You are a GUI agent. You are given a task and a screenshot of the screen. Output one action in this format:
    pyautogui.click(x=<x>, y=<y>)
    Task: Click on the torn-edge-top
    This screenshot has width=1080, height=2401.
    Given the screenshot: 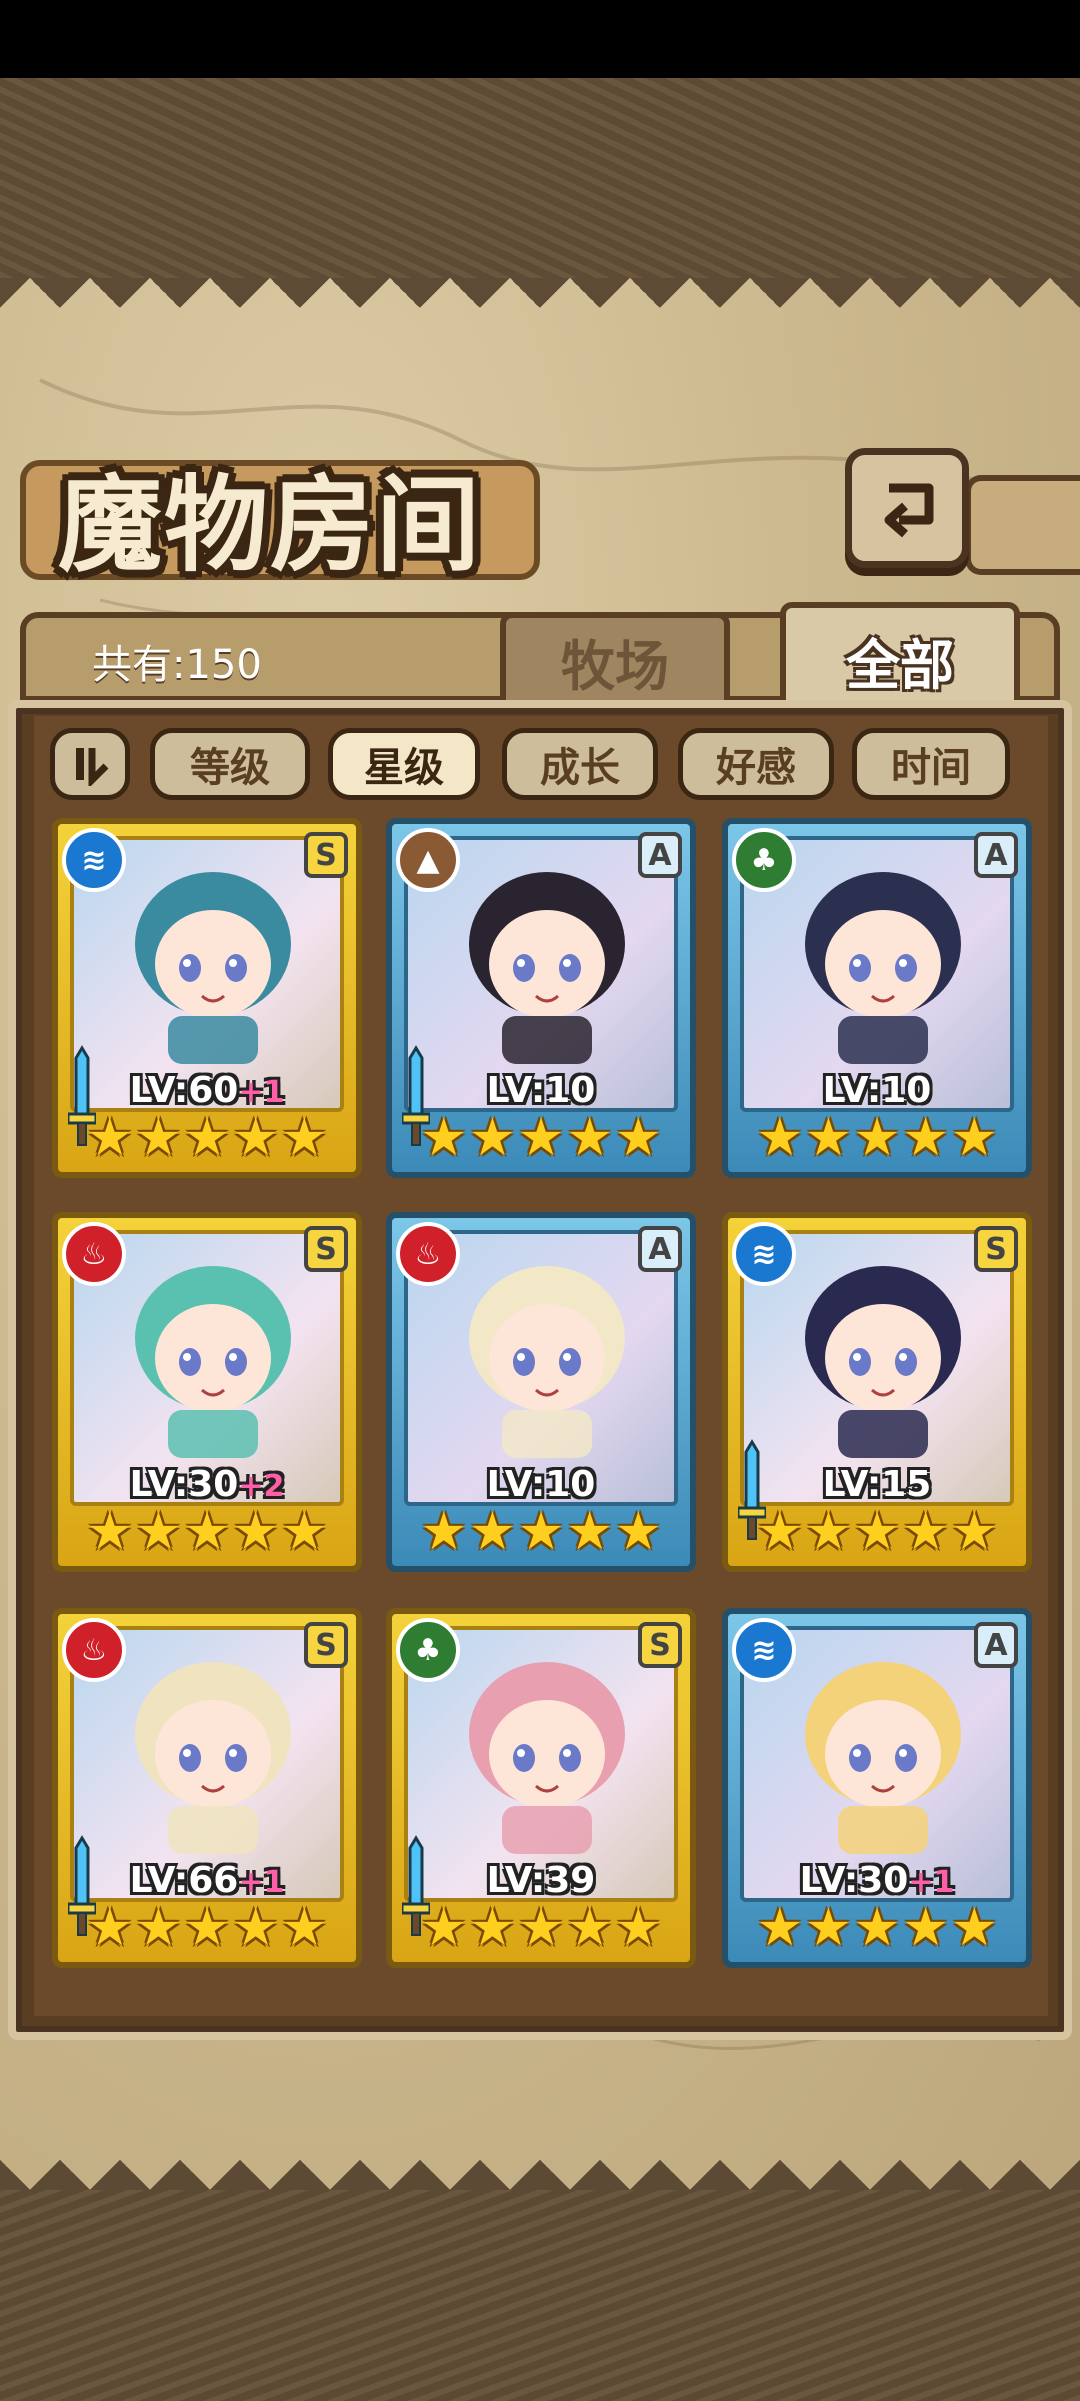 What is the action you would take?
    pyautogui.click(x=540, y=308)
    